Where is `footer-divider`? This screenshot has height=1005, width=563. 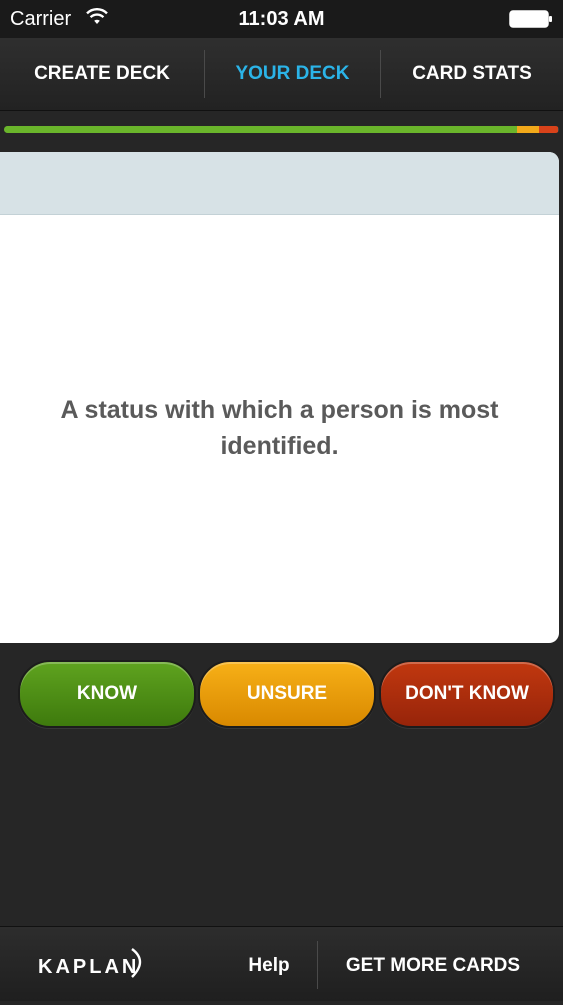
footer-divider is located at coordinates (317, 965).